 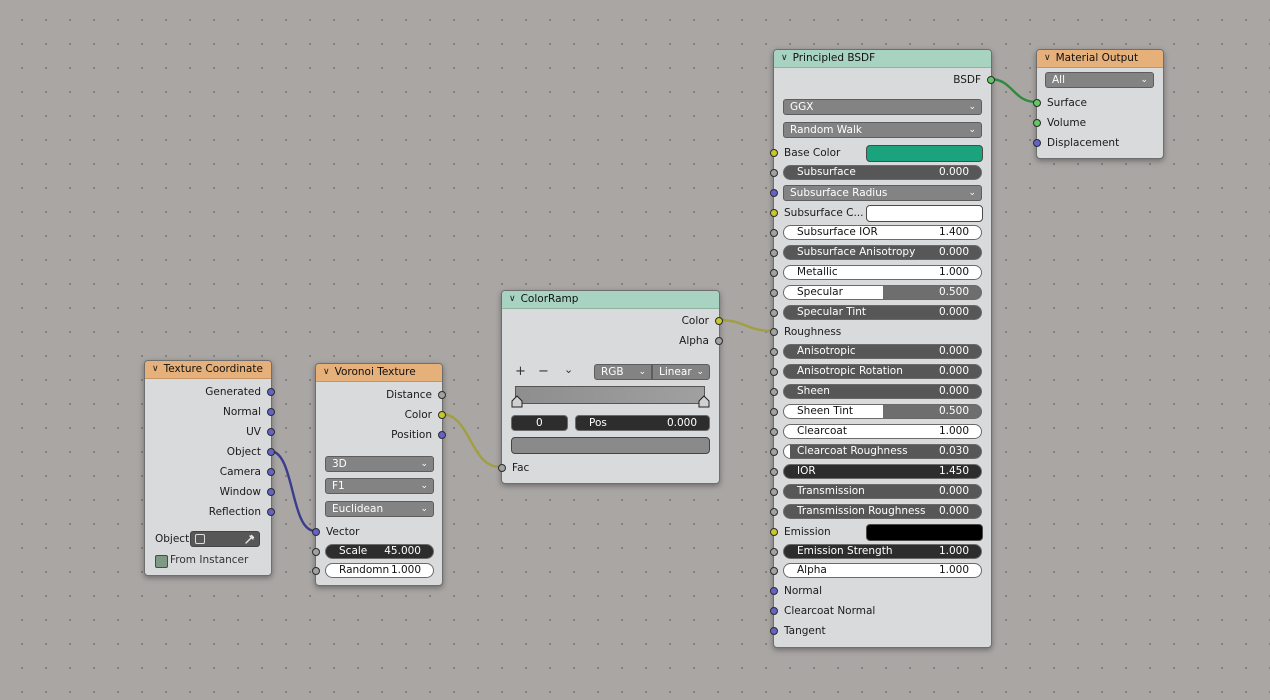 What do you see at coordinates (623, 372) in the screenshot?
I see `color-mode-dropdown: RGB ⌄` at bounding box center [623, 372].